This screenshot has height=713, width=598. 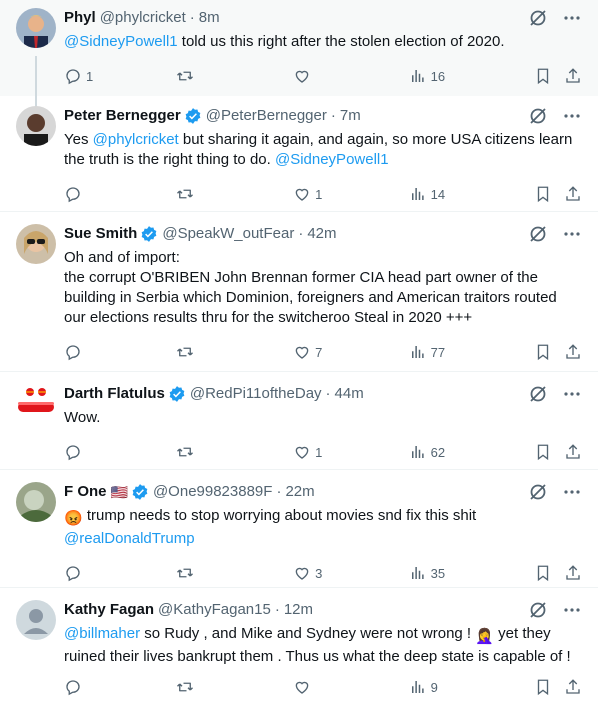 What do you see at coordinates (109, 610) in the screenshot?
I see `author-name: Kathy Fagan` at bounding box center [109, 610].